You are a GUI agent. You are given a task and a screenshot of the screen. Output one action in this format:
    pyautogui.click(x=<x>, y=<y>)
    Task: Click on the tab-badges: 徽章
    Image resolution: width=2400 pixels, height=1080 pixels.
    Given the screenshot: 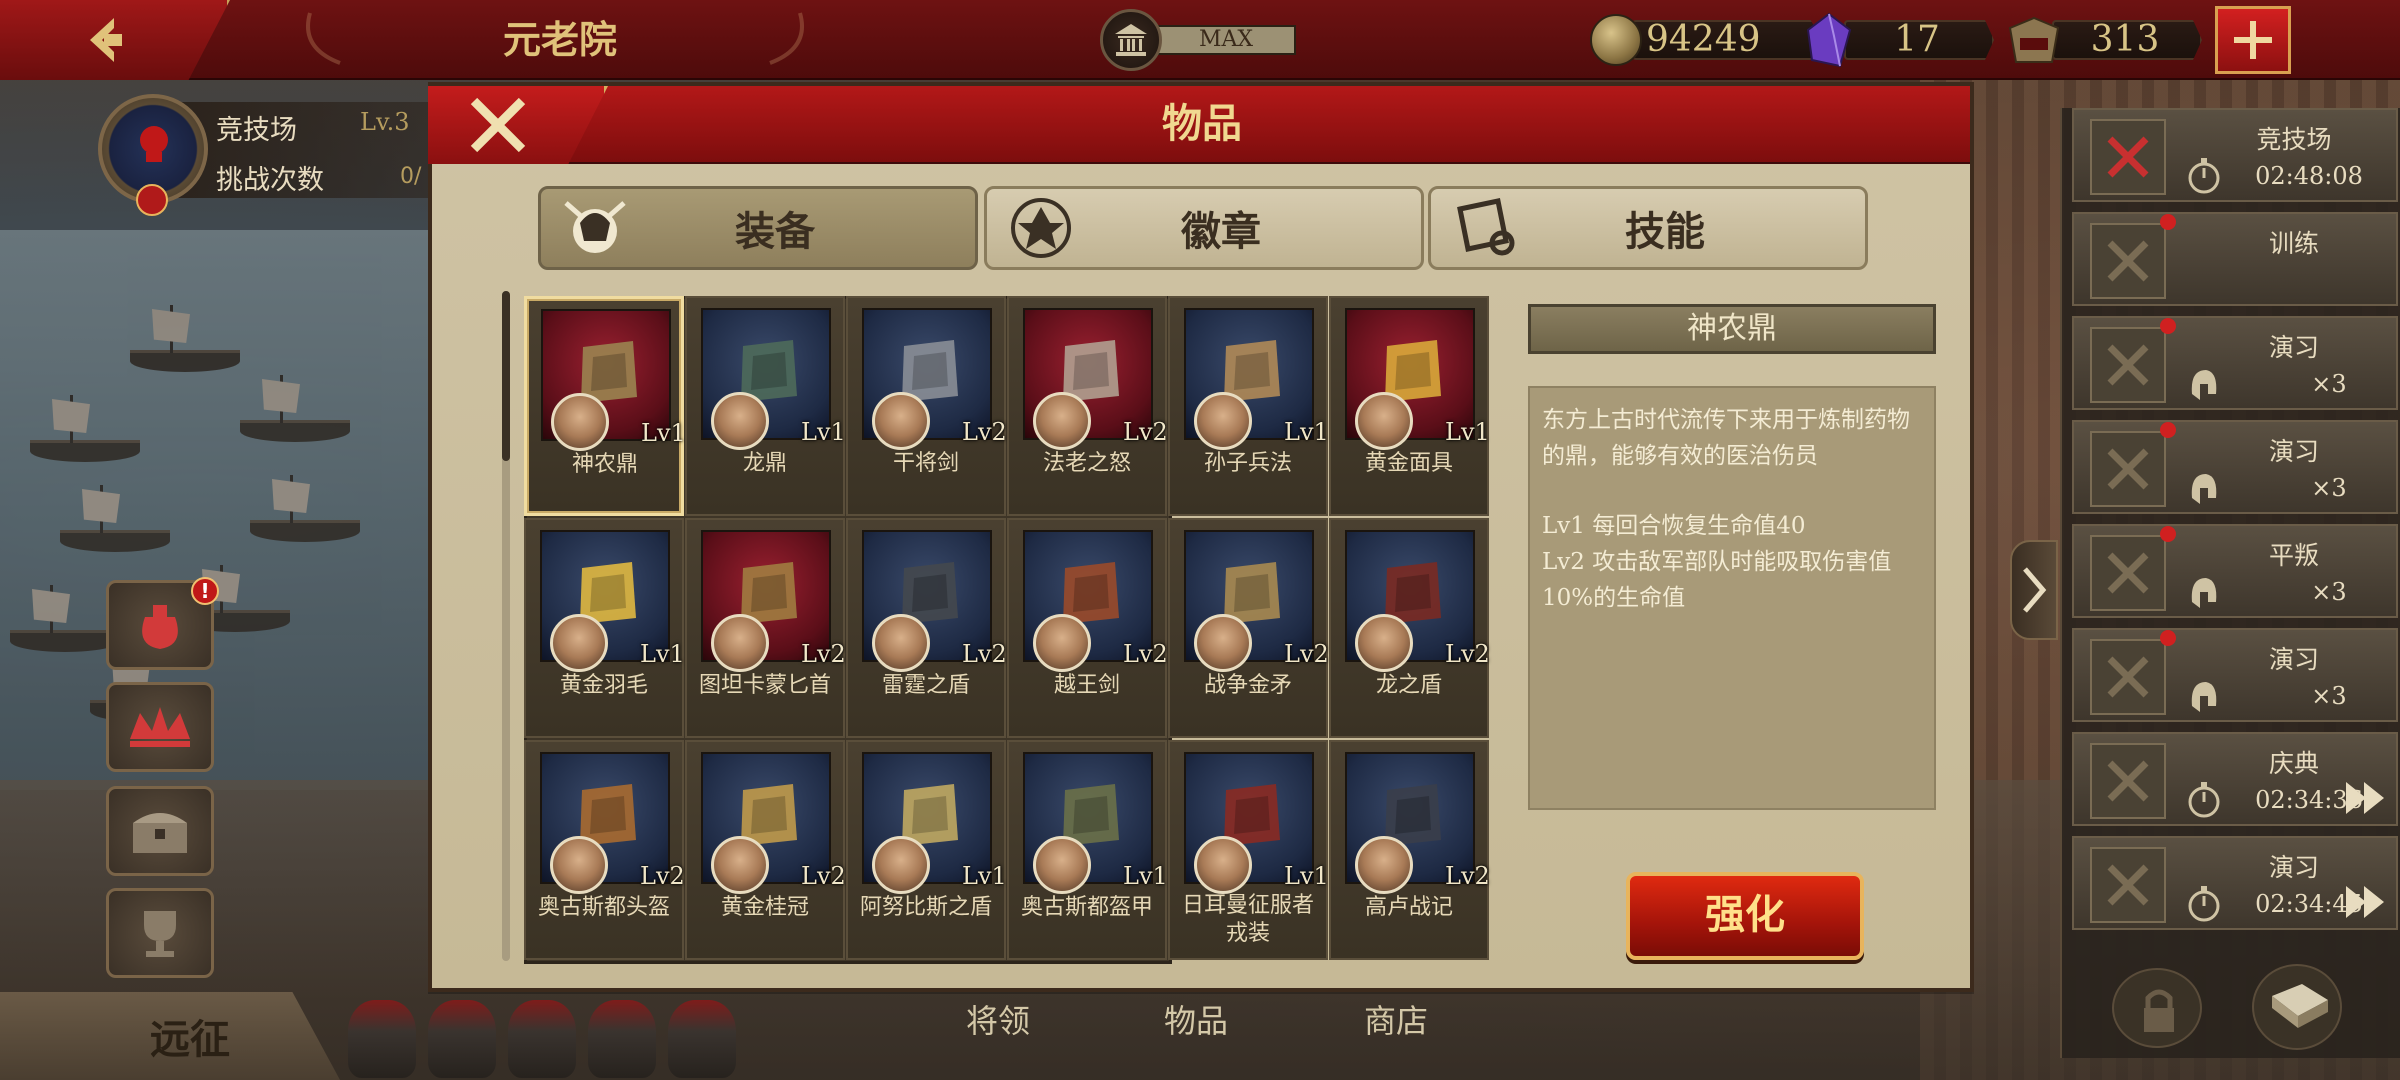 What is the action you would take?
    pyautogui.click(x=1204, y=228)
    